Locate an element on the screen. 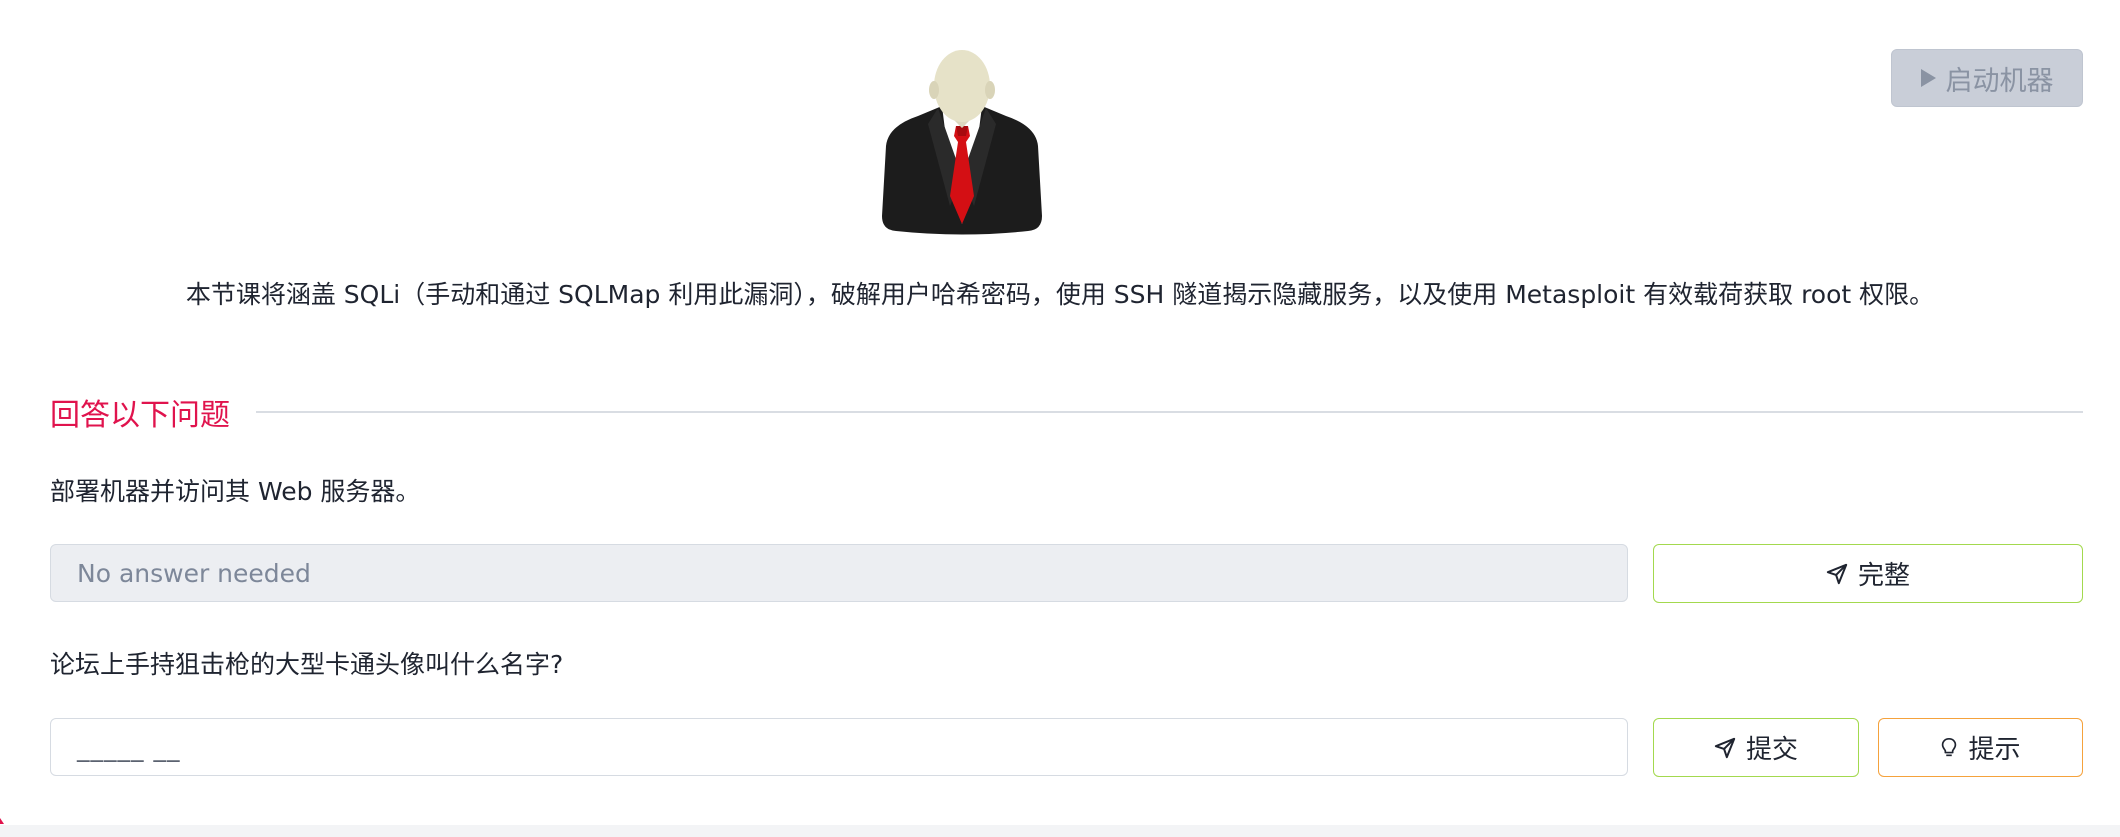  corner-mark is located at coordinates (2, 821).